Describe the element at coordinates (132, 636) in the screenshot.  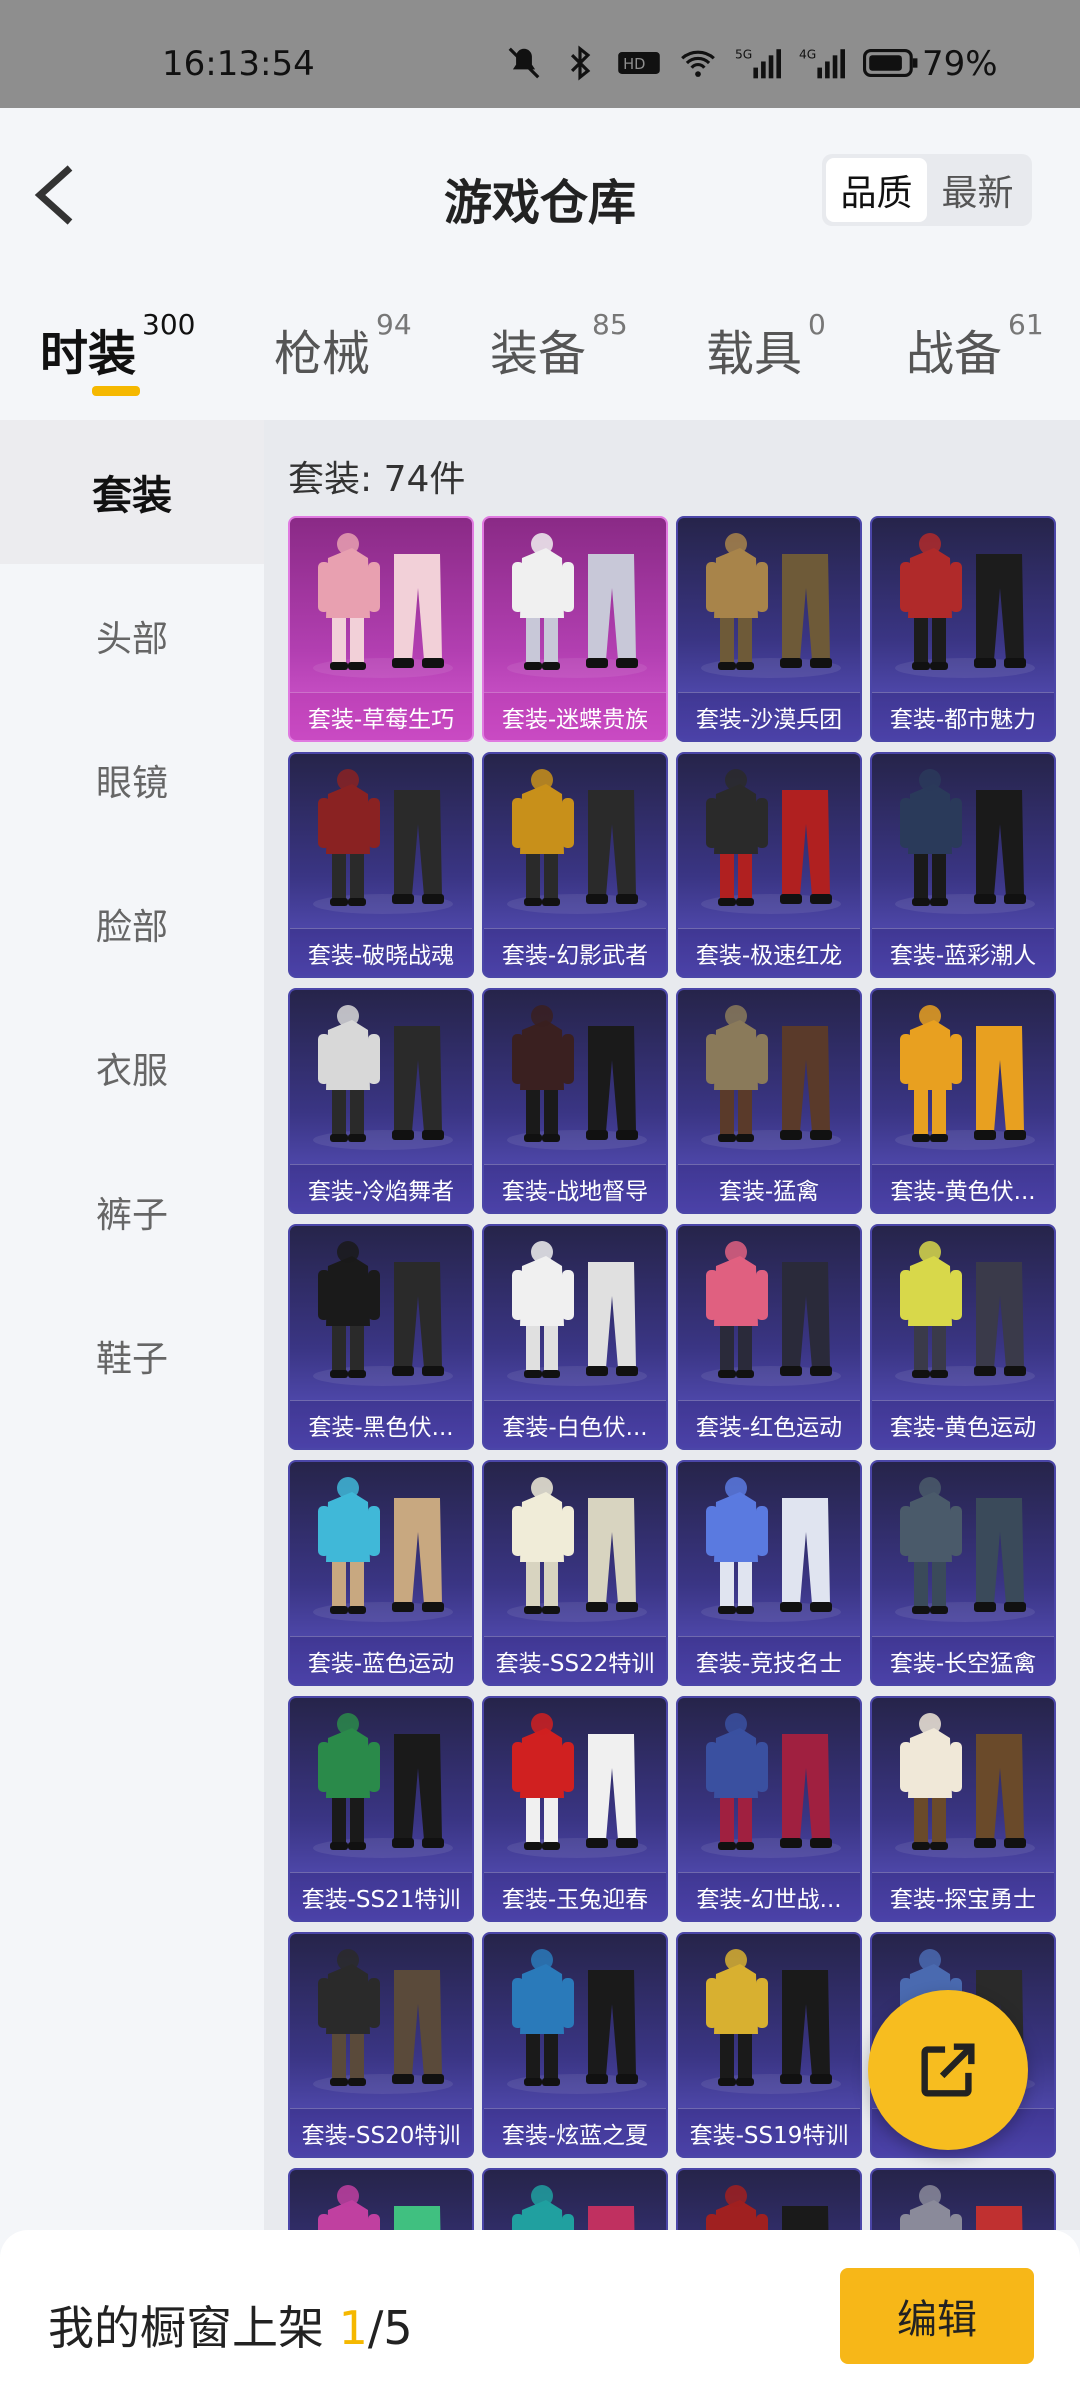
I see `sidebar-item-head: 头部` at that location.